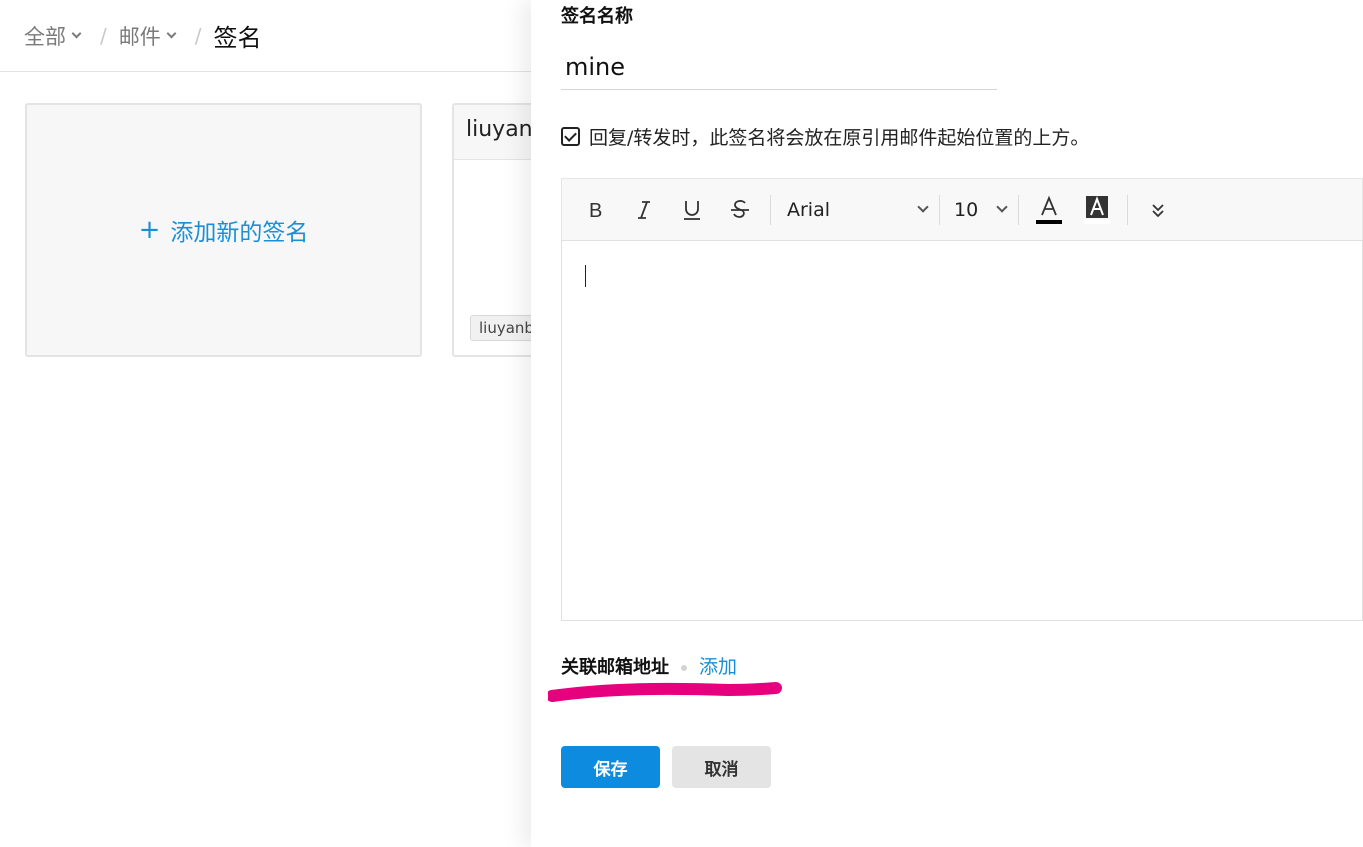 The width and height of the screenshot is (1363, 847). I want to click on more-options-button, so click(1158, 210).